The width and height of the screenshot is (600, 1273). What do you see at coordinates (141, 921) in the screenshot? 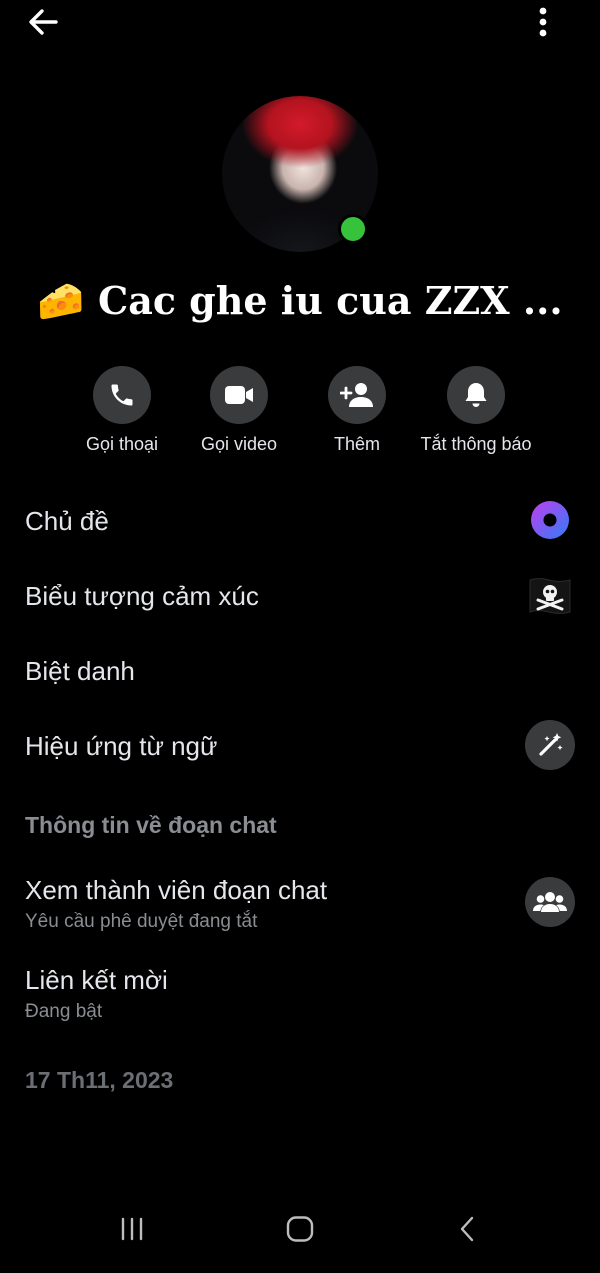
I see `approval-status-text: Yêu cầu phê duyệt đang tắt` at bounding box center [141, 921].